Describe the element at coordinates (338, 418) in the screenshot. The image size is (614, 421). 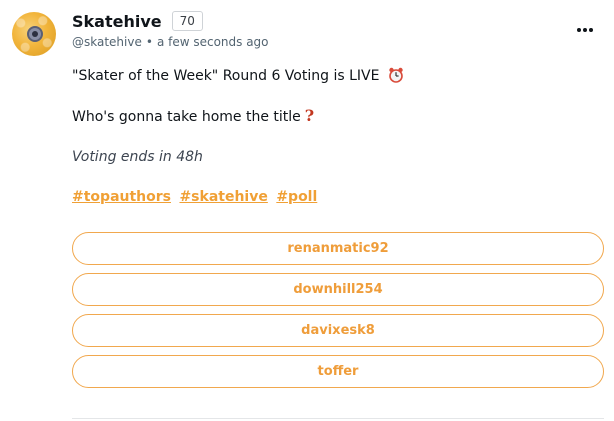
I see `divider` at that location.